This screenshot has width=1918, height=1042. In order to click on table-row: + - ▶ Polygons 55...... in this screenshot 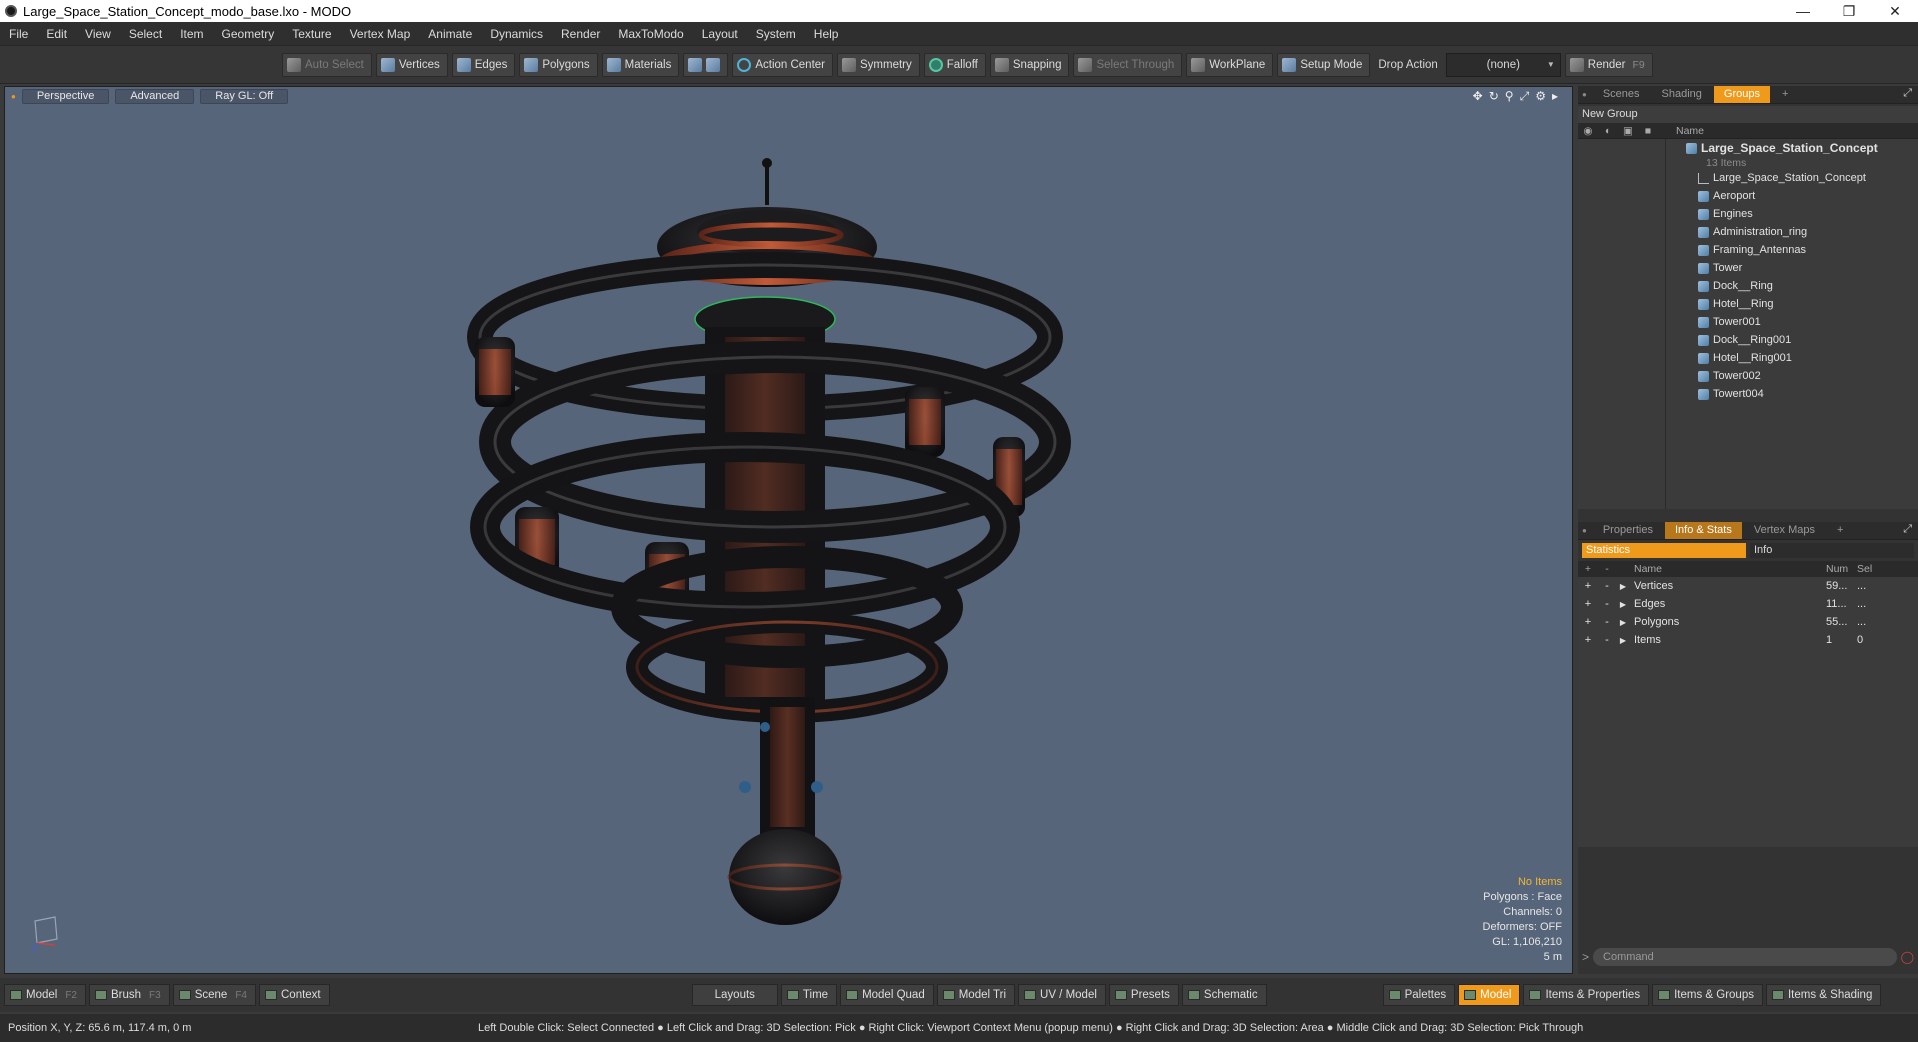, I will do `click(1748, 622)`.